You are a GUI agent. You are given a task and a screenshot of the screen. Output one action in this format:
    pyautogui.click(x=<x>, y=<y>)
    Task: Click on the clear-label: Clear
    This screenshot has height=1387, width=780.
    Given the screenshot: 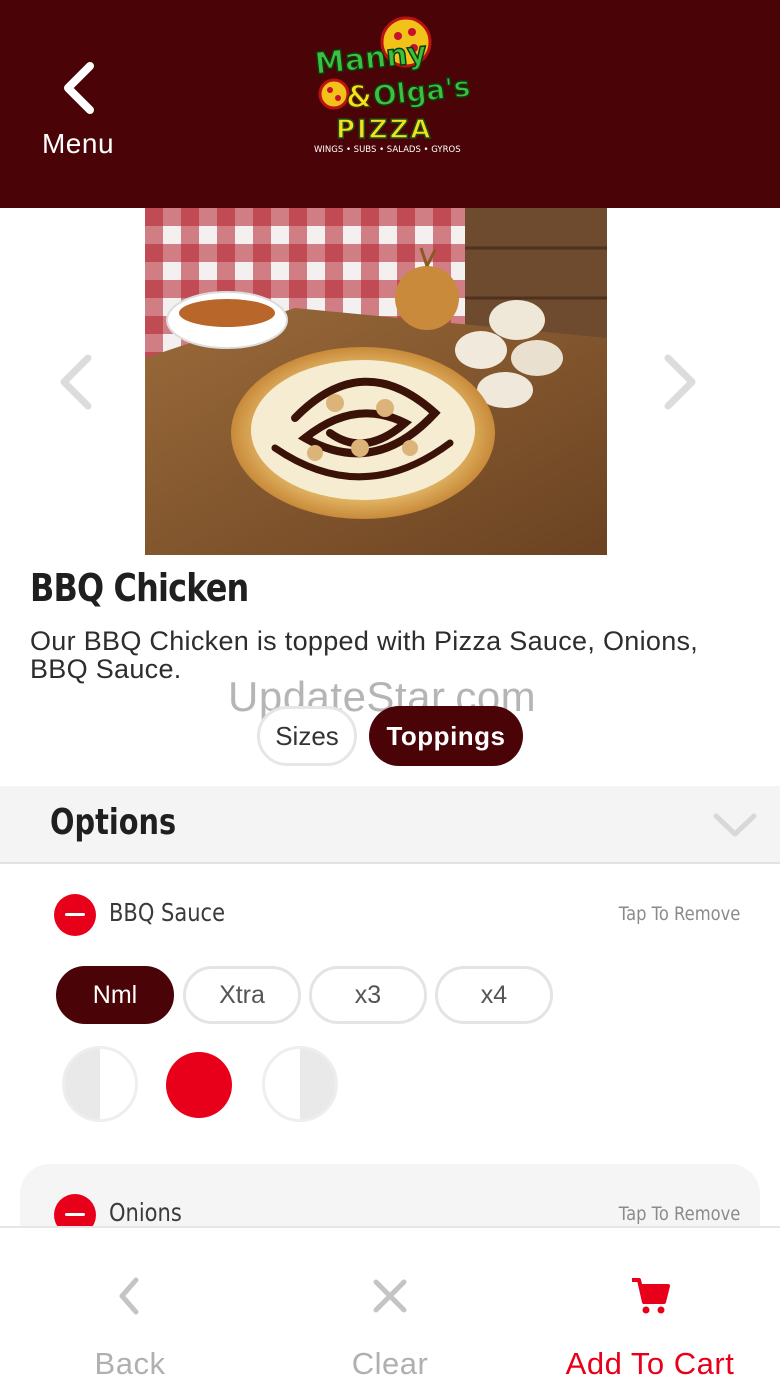 What is the action you would take?
    pyautogui.click(x=390, y=1363)
    